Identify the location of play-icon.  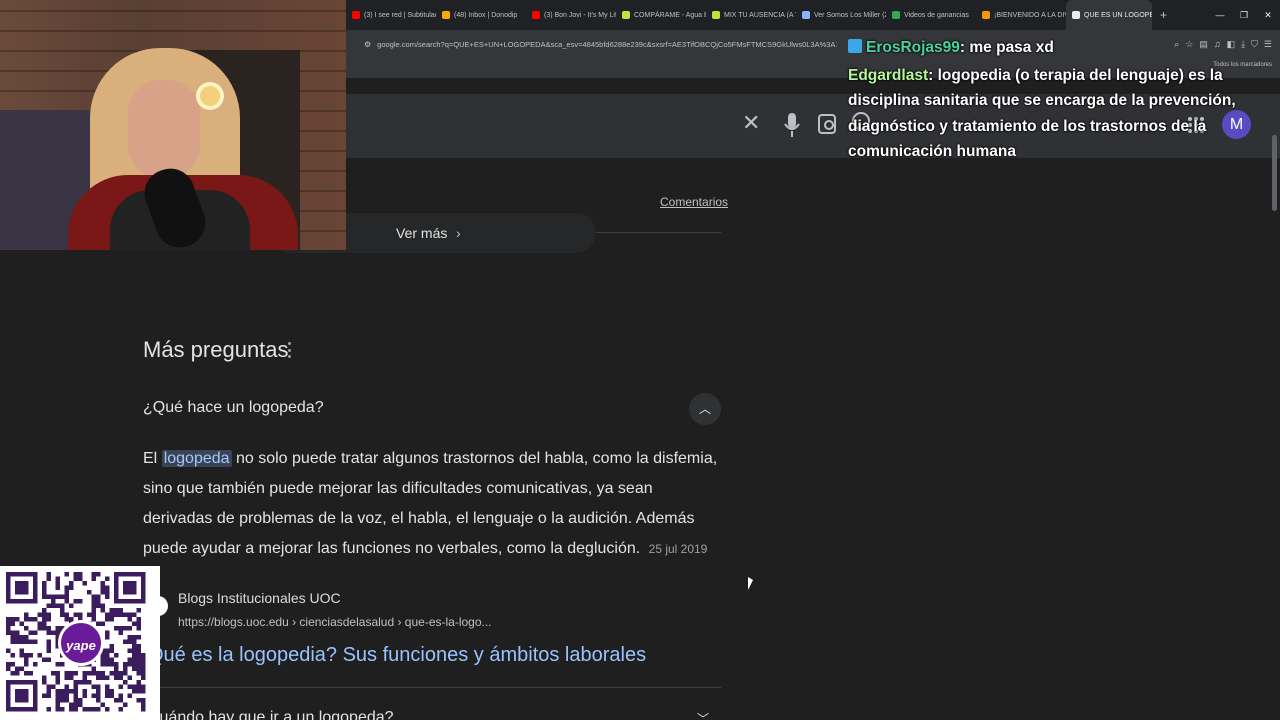
(806, 15).